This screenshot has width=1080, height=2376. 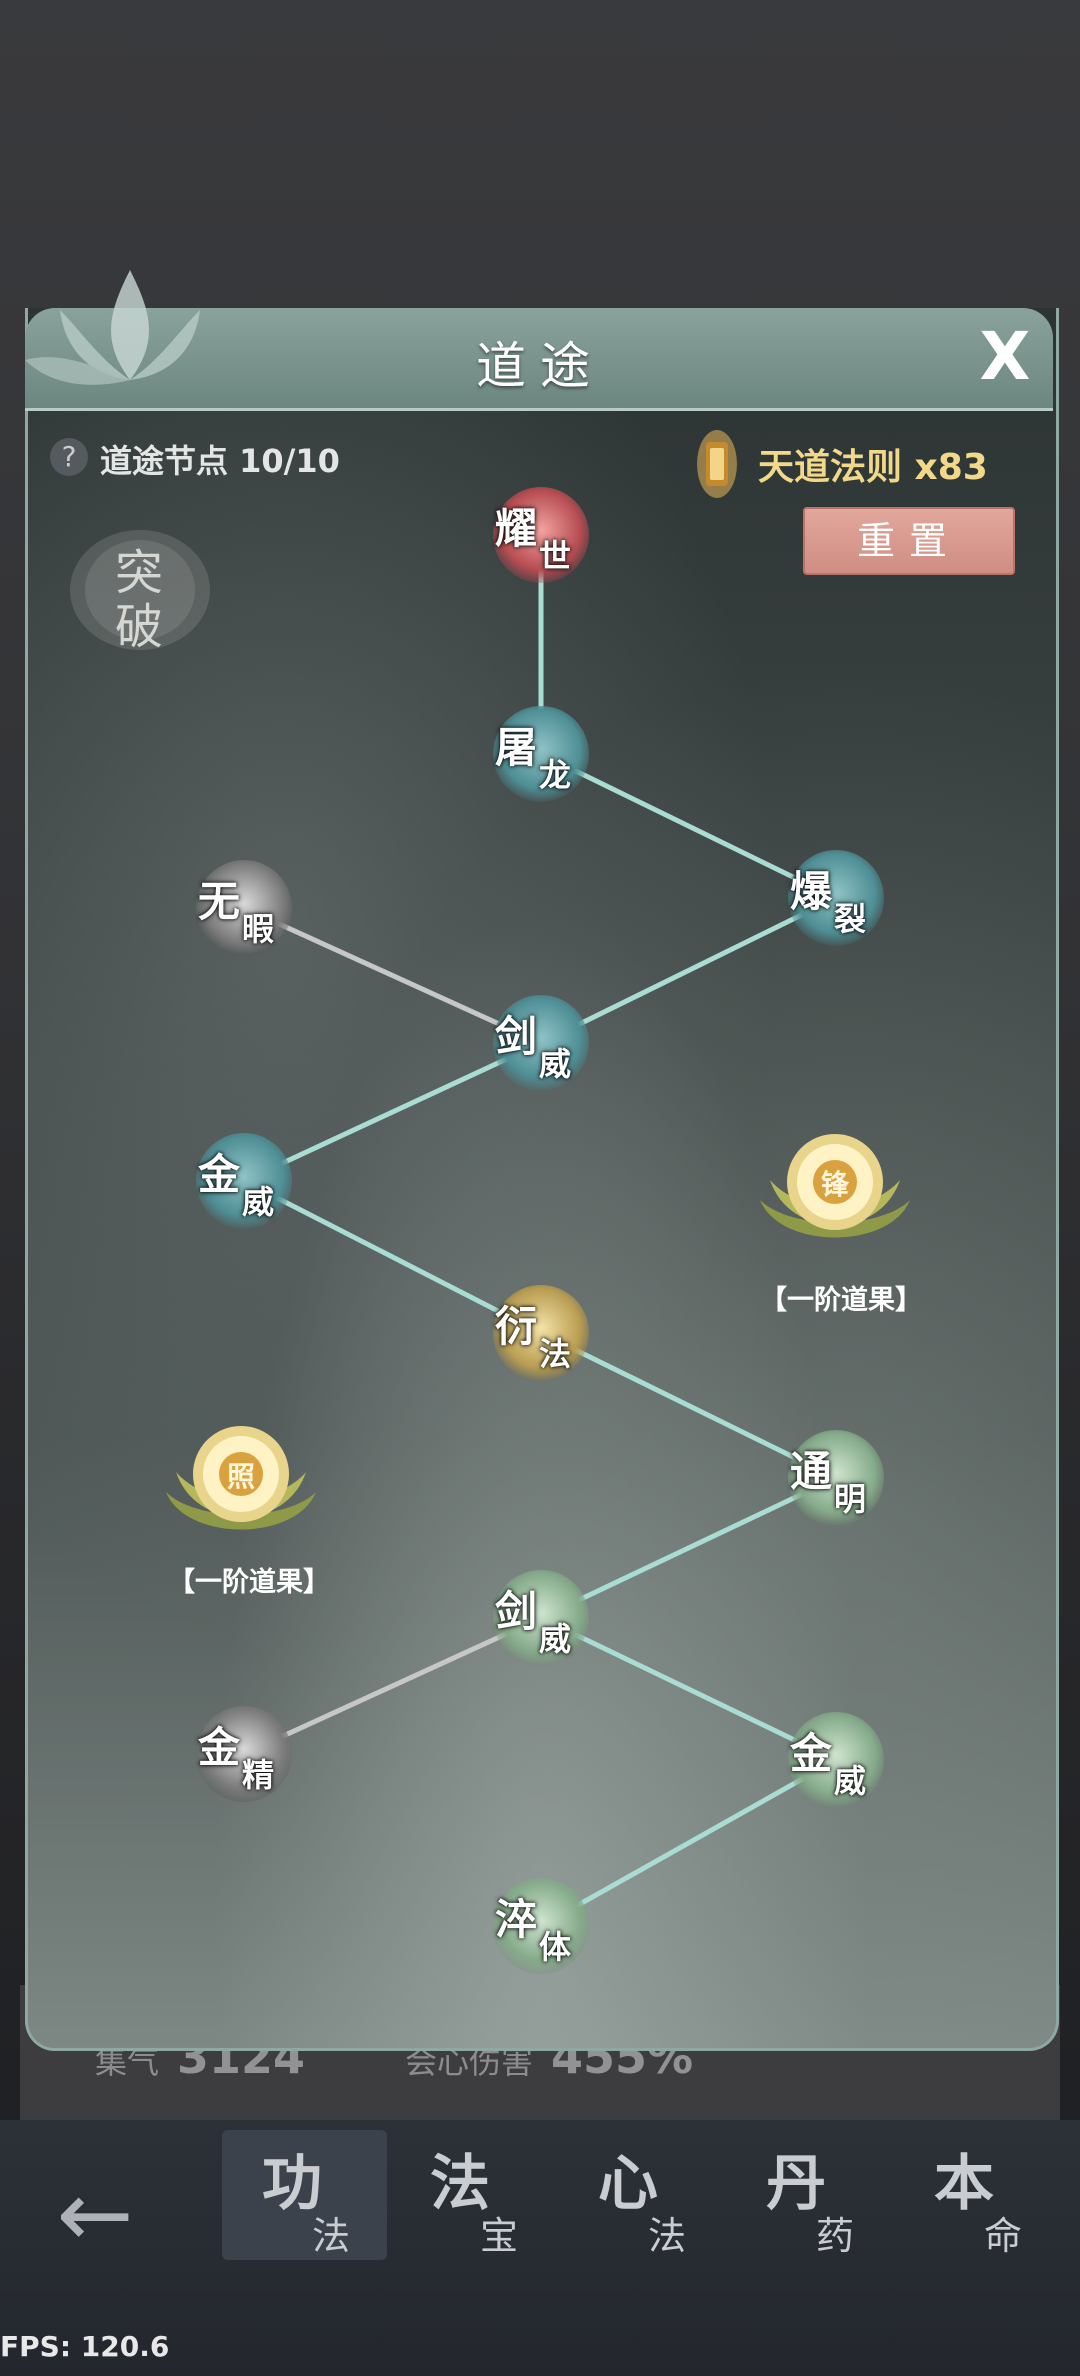 I want to click on node-char-2: 体, so click(x=555, y=1947).